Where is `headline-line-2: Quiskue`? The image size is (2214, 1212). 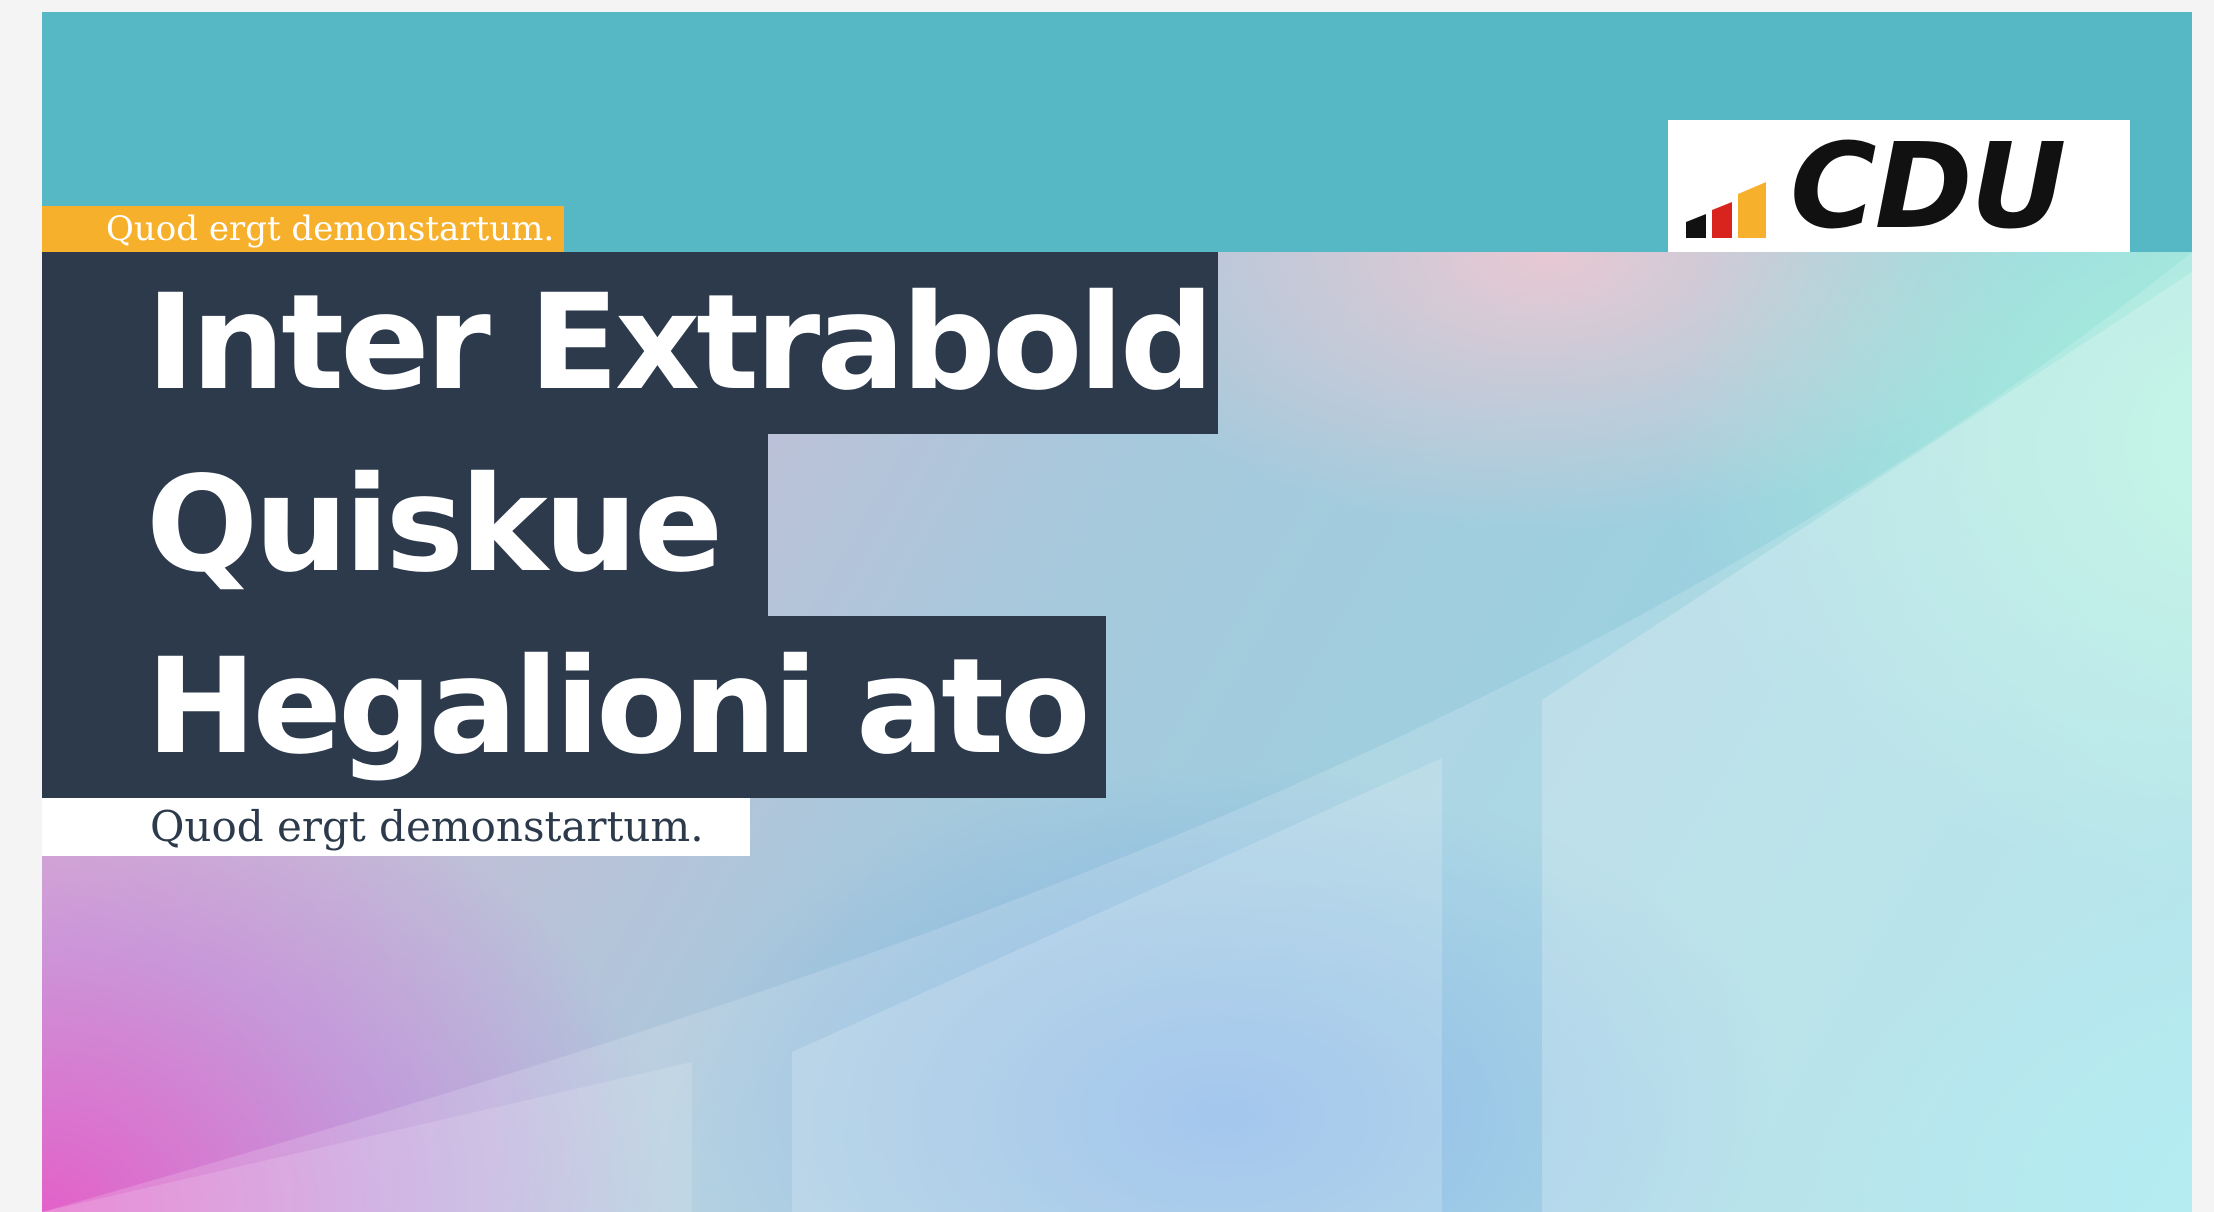
headline-line-2: Quiskue is located at coordinates (405, 525).